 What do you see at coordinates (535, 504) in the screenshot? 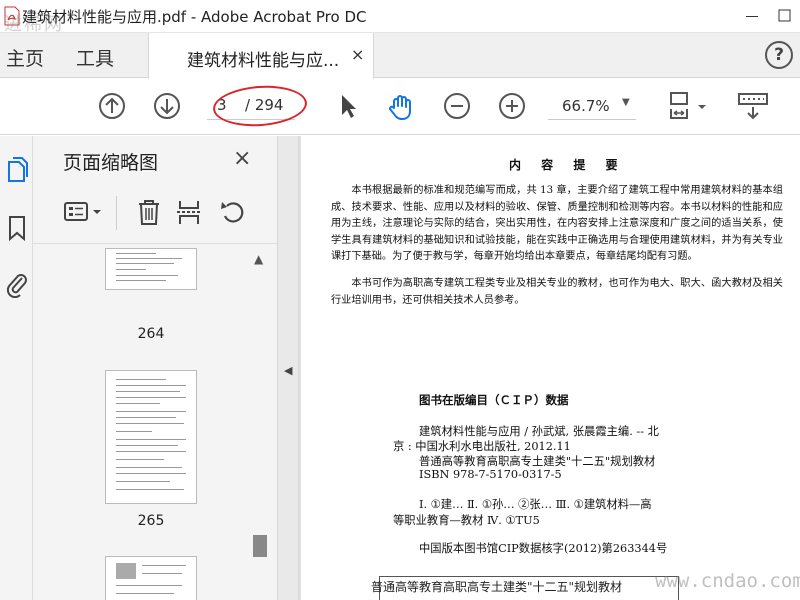
I see `cip-line: Ⅰ. ①建… Ⅱ. ①孙… ②张… Ⅲ. ①建筑材料—高` at bounding box center [535, 504].